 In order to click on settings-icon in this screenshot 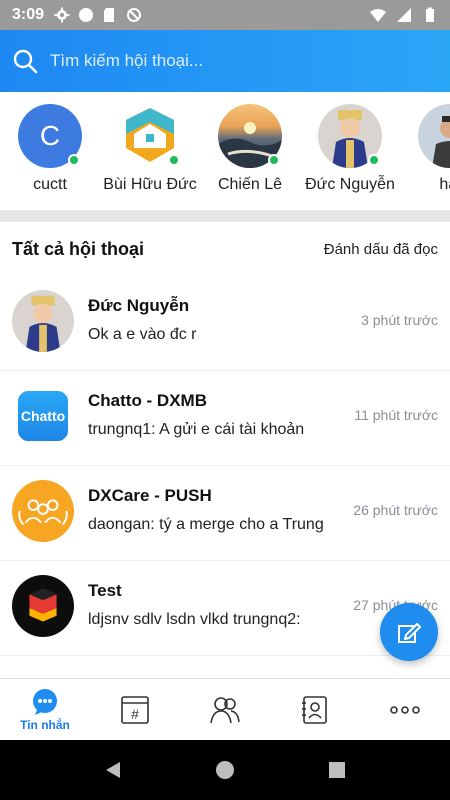, I will do `click(62, 15)`.